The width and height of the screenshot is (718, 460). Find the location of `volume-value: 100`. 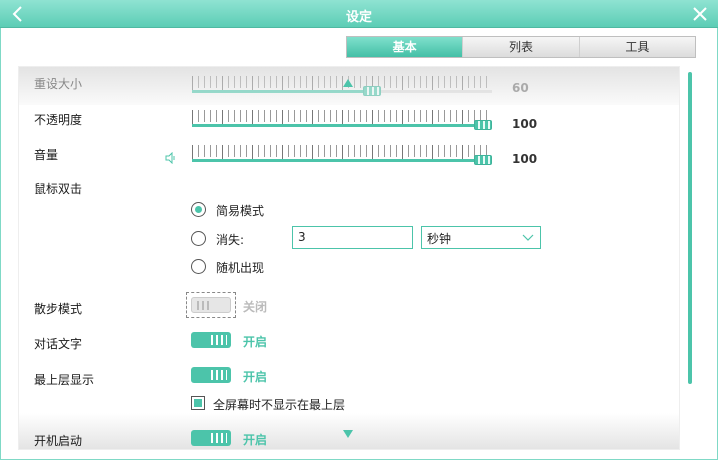

volume-value: 100 is located at coordinates (525, 159).